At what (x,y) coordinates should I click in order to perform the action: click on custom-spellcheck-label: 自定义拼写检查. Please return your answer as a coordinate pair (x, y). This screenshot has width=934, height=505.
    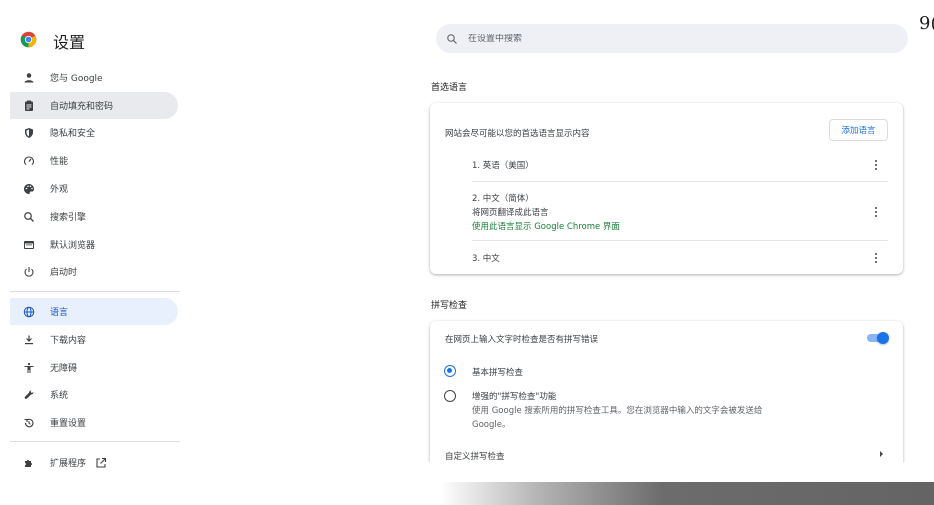
    Looking at the image, I should click on (475, 457).